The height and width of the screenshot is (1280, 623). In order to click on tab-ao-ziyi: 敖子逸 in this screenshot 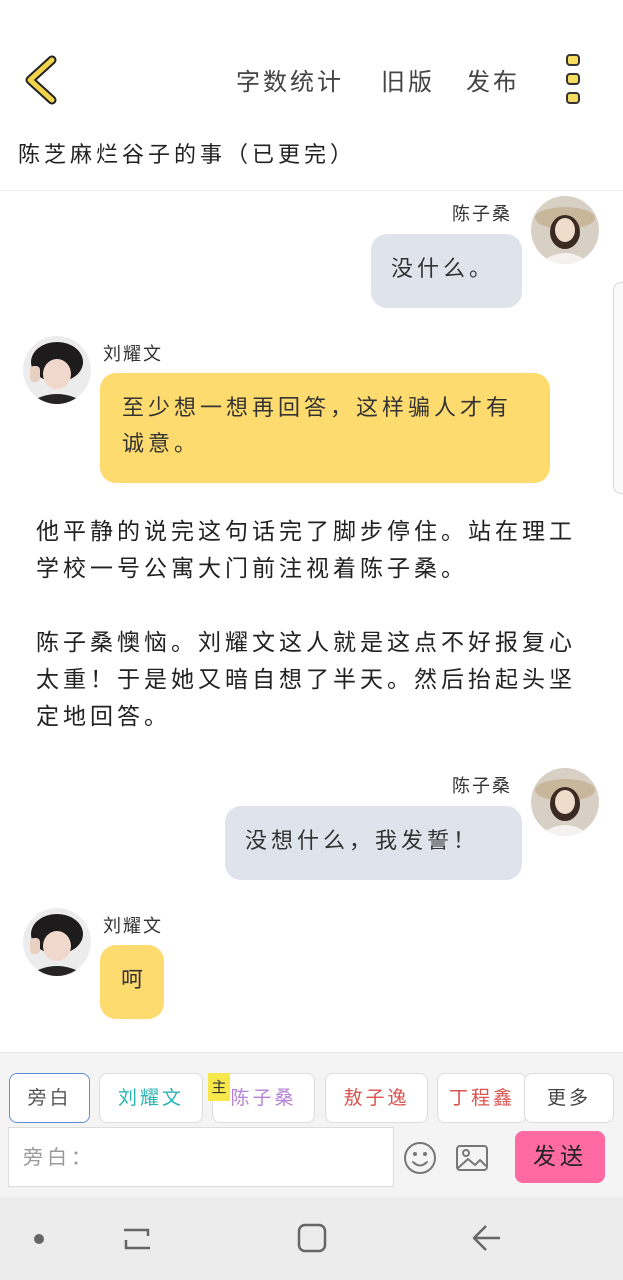, I will do `click(376, 1098)`.